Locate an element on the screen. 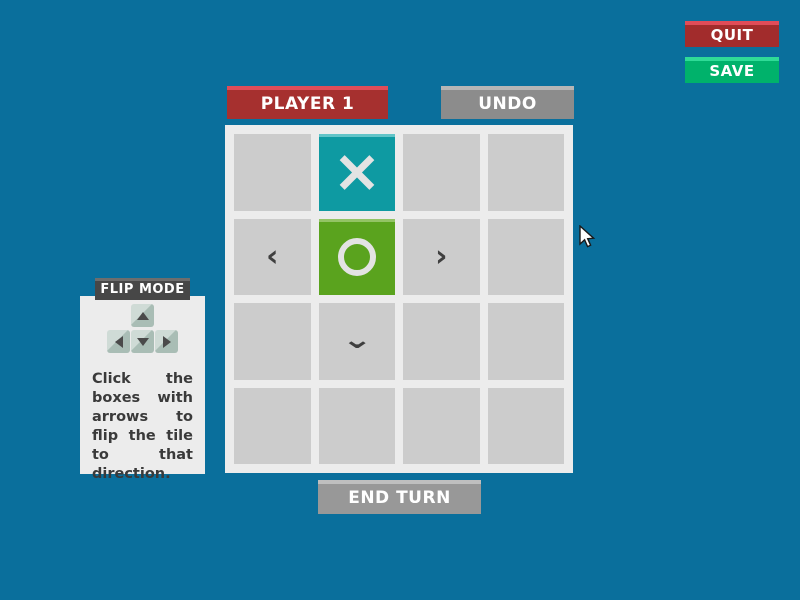  dpad-right-key-icon is located at coordinates (166, 341).